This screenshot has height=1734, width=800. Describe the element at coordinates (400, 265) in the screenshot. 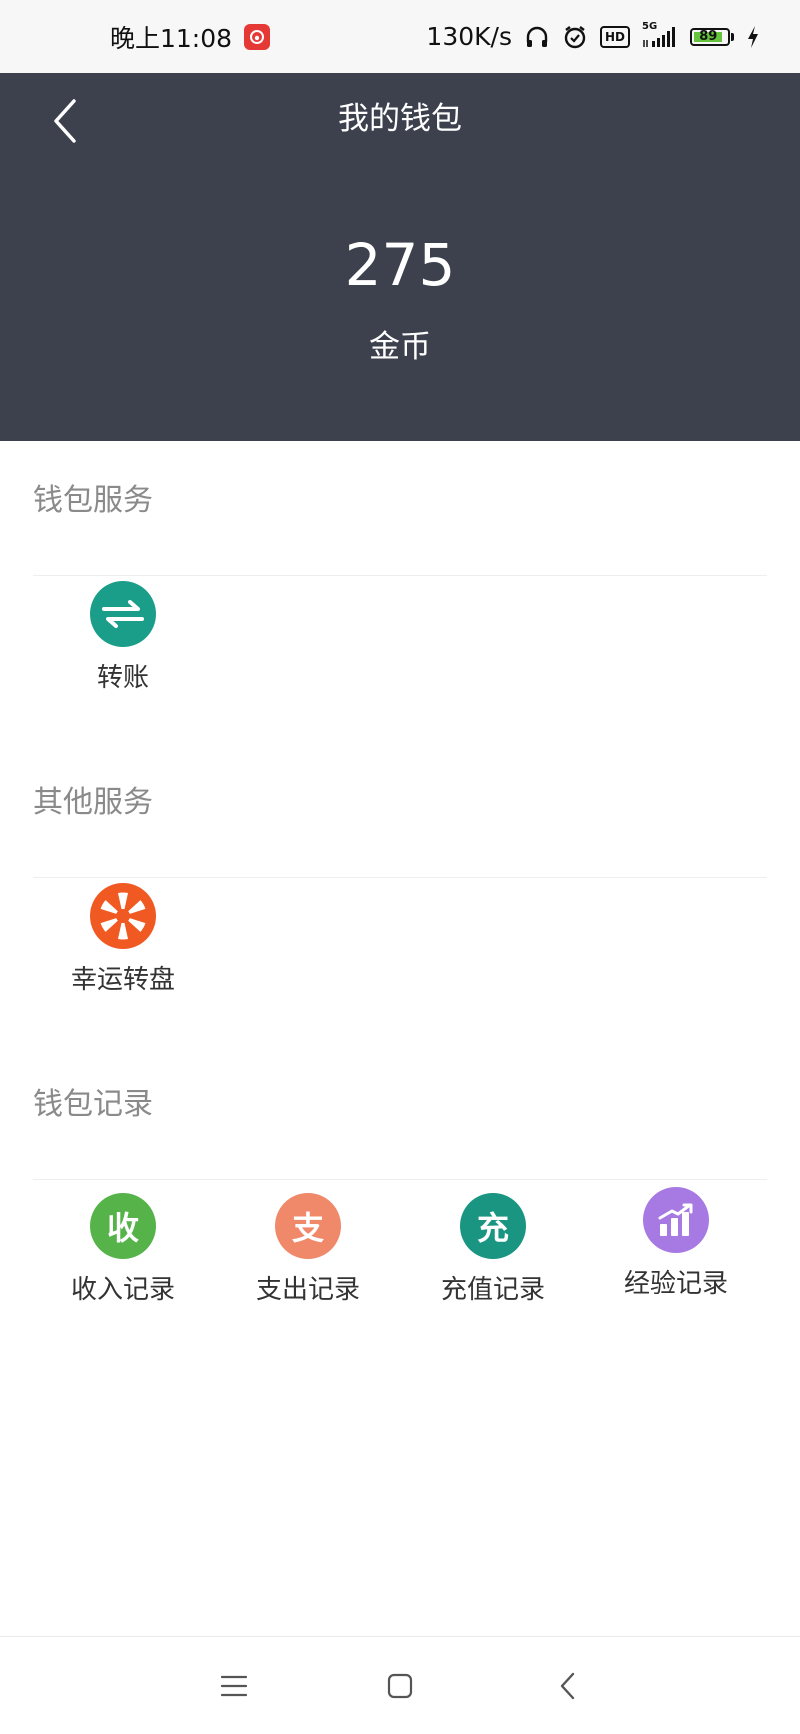

I see `coin-balance: 275` at that location.